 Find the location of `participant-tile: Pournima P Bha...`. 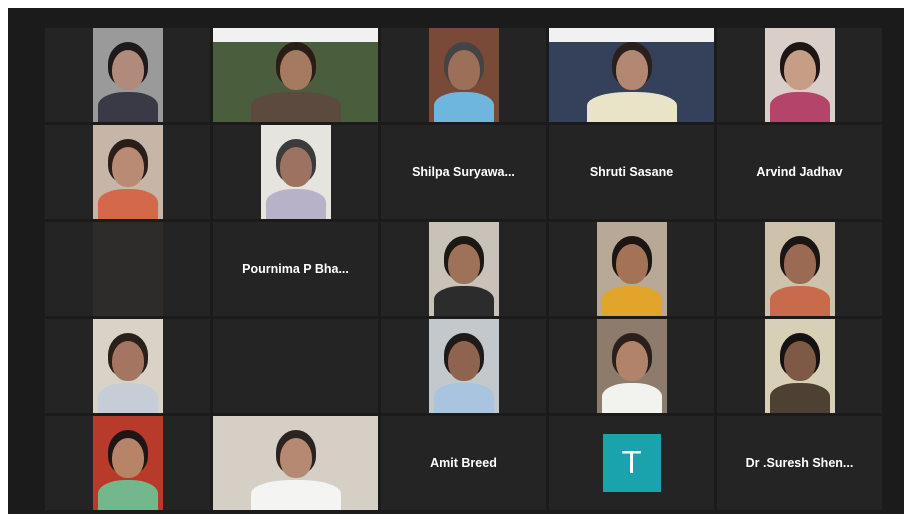

participant-tile: Pournima P Bha... is located at coordinates (295, 269).